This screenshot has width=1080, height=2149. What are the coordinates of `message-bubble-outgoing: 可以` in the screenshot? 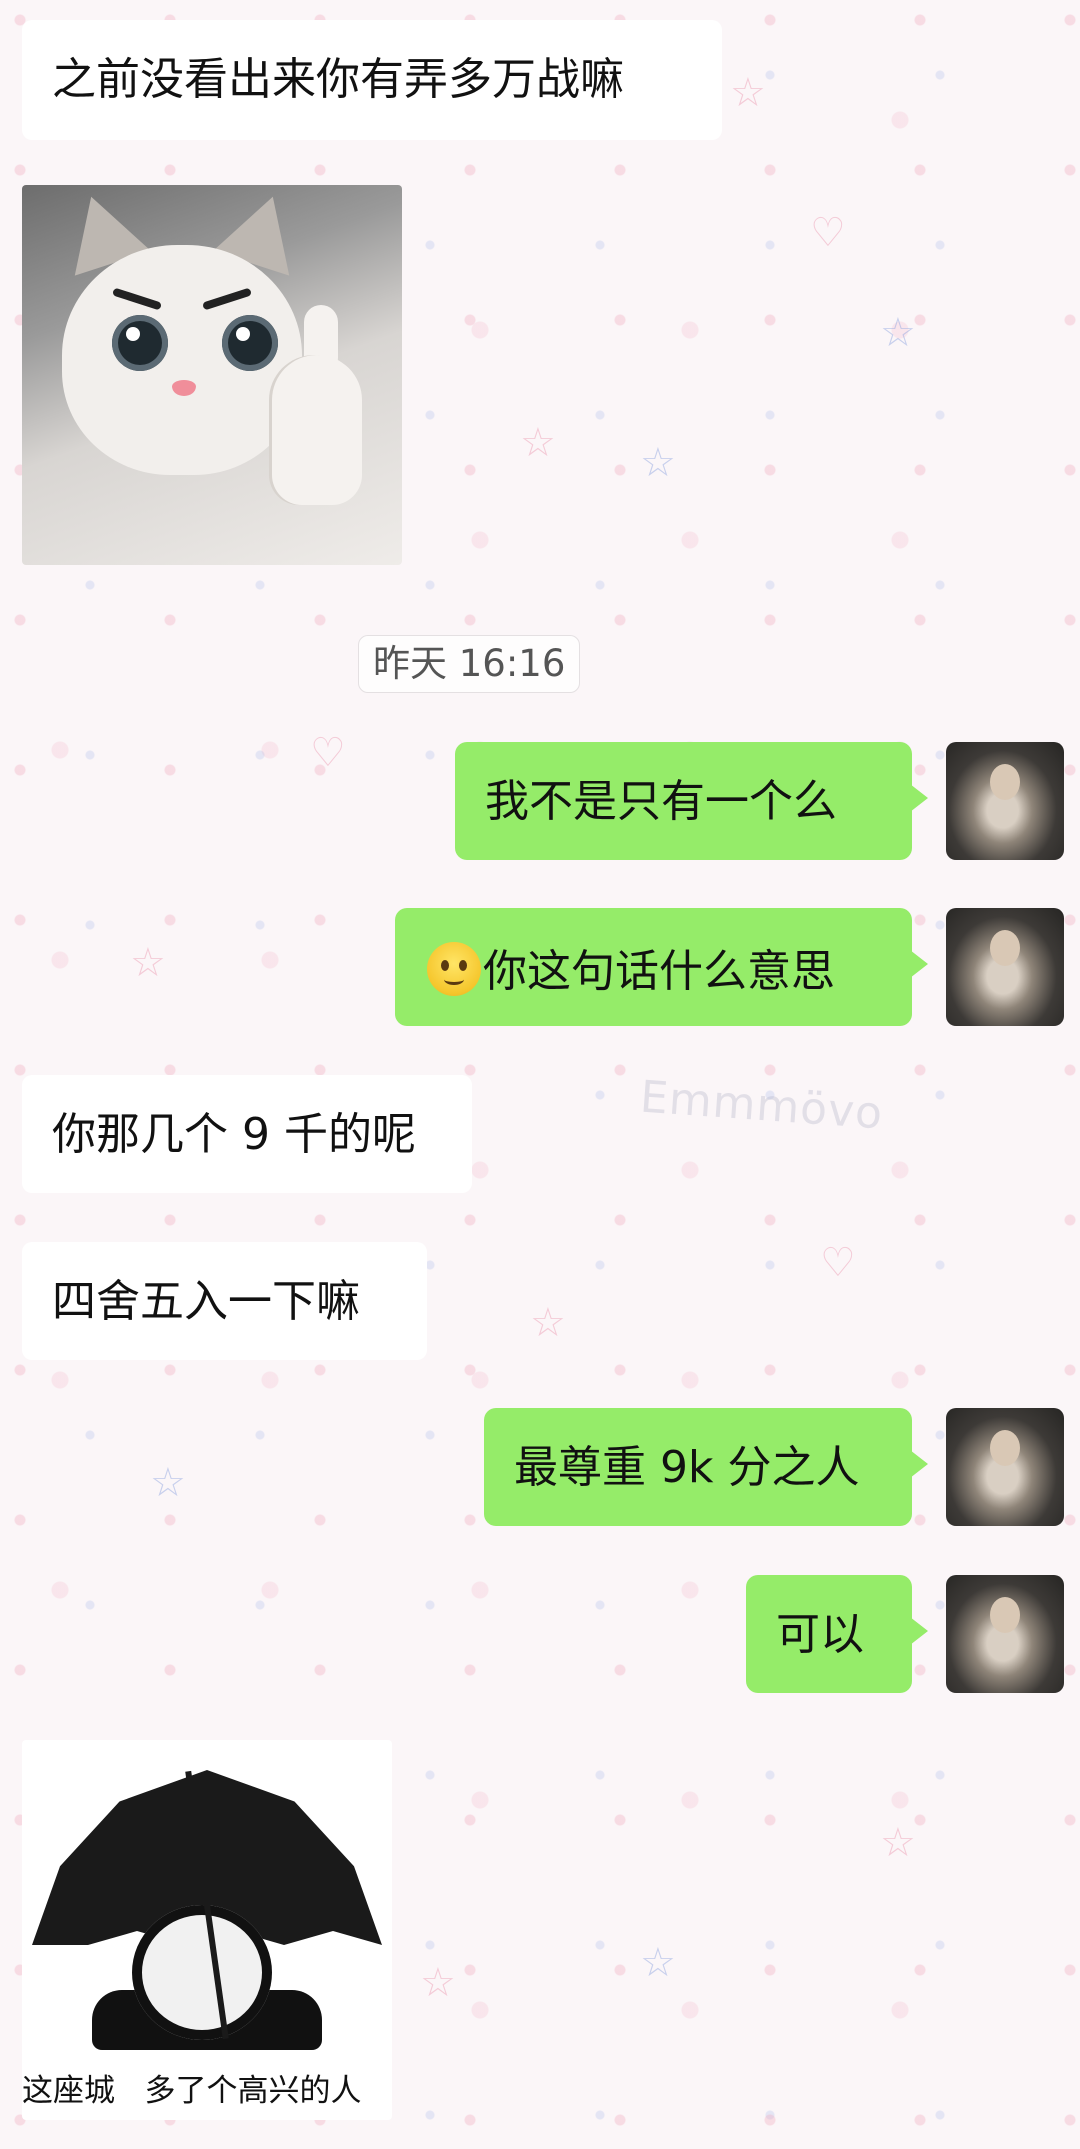 It's located at (837, 1634).